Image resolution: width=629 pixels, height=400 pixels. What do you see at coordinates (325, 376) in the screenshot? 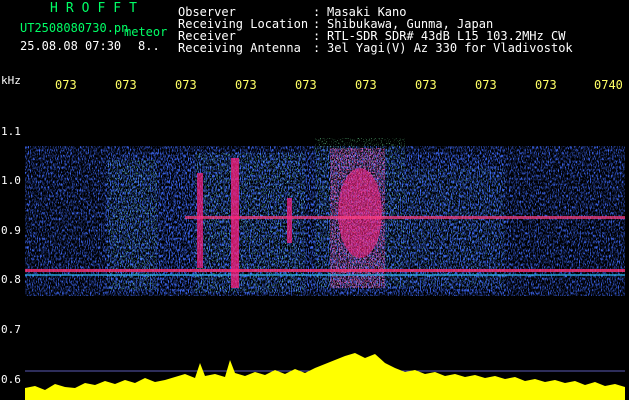
I see `amplitude-trace` at bounding box center [325, 376].